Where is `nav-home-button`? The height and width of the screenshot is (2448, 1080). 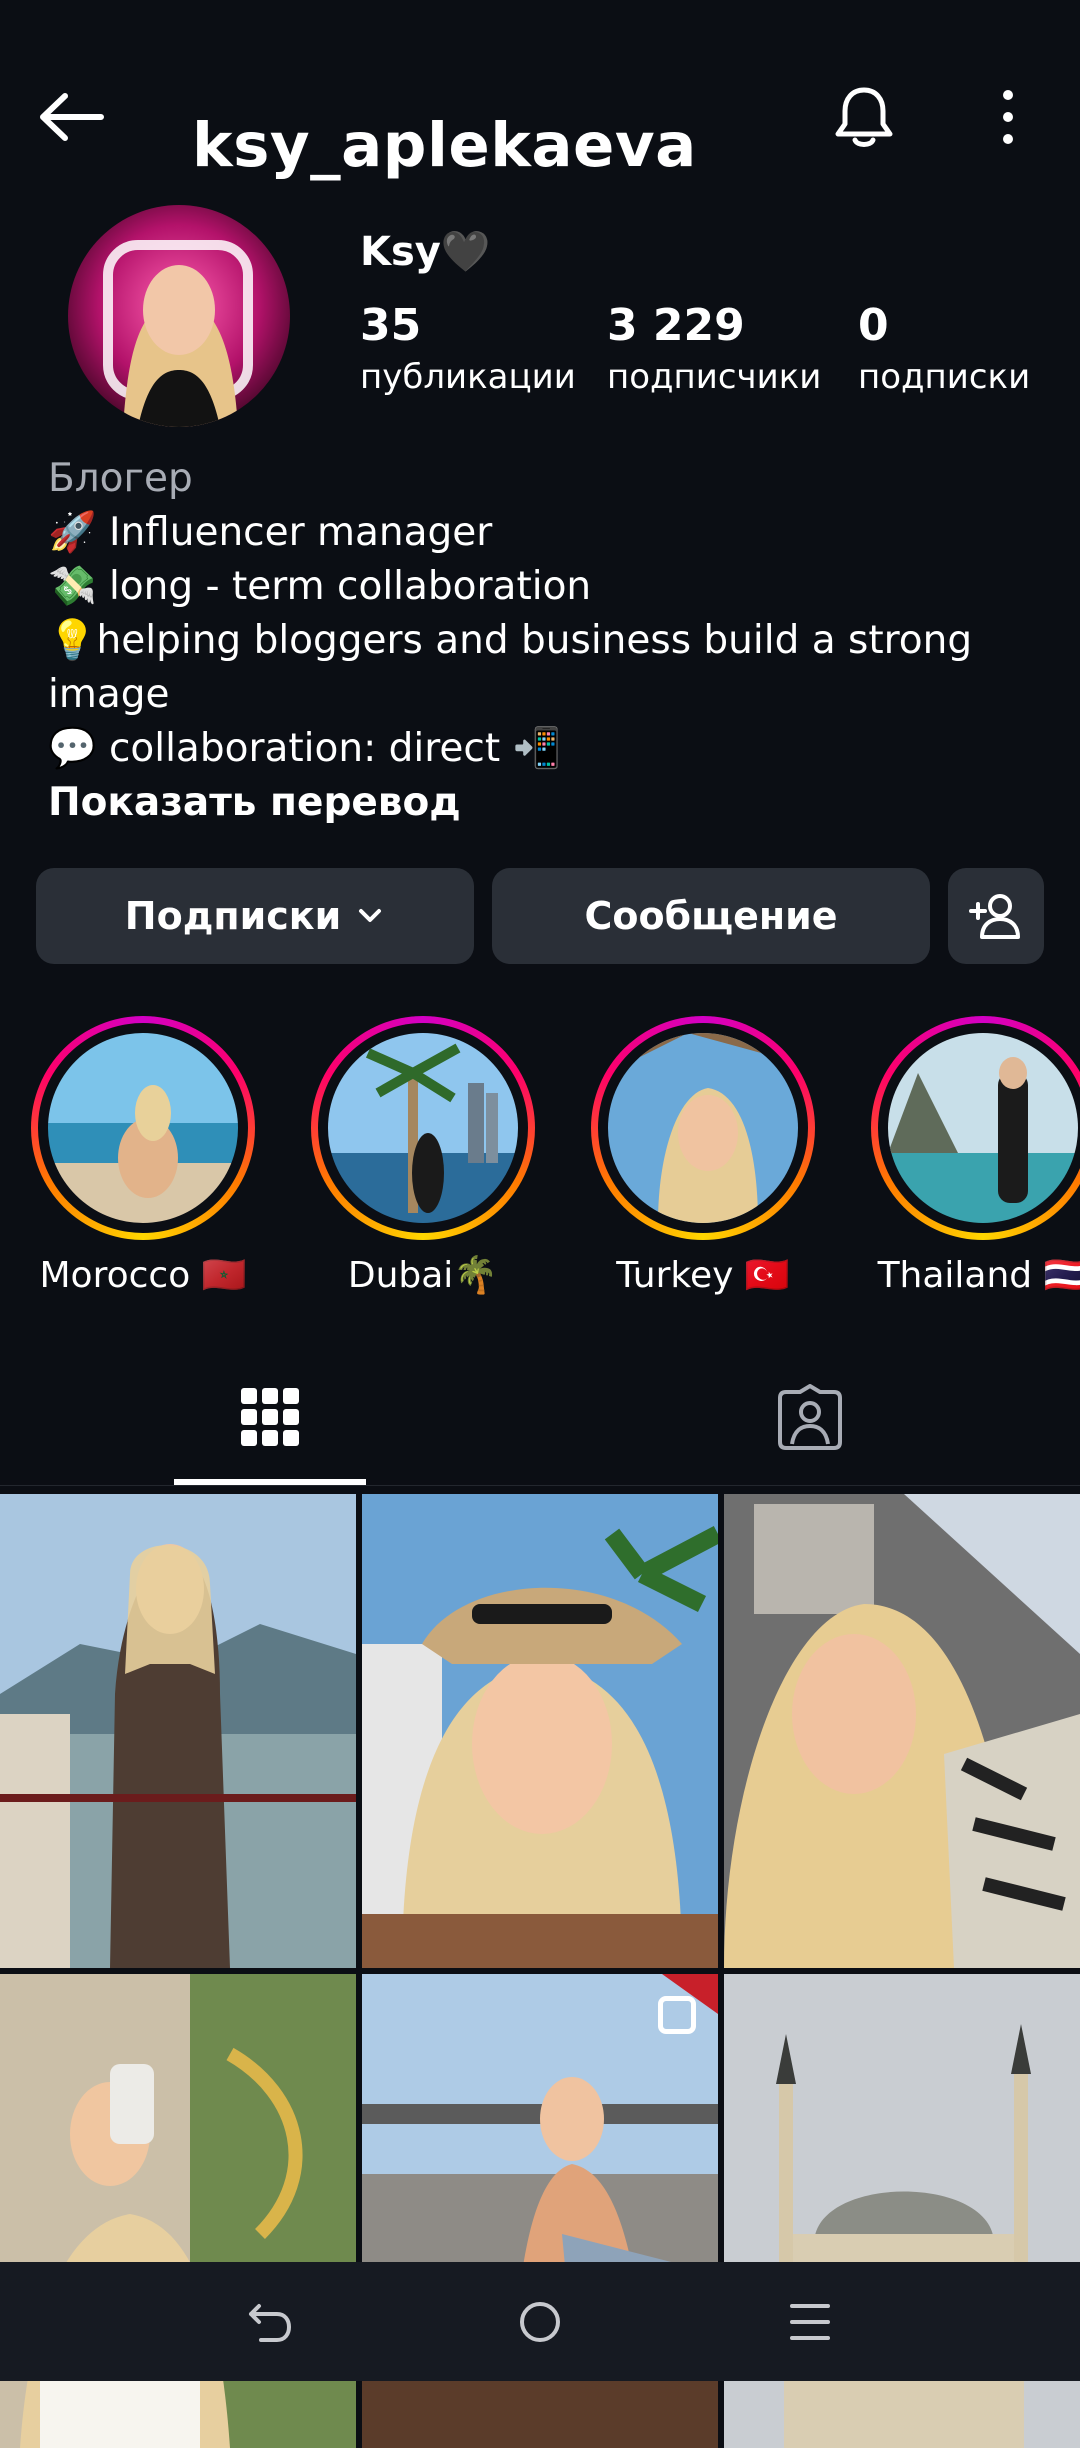 nav-home-button is located at coordinates (540, 2322).